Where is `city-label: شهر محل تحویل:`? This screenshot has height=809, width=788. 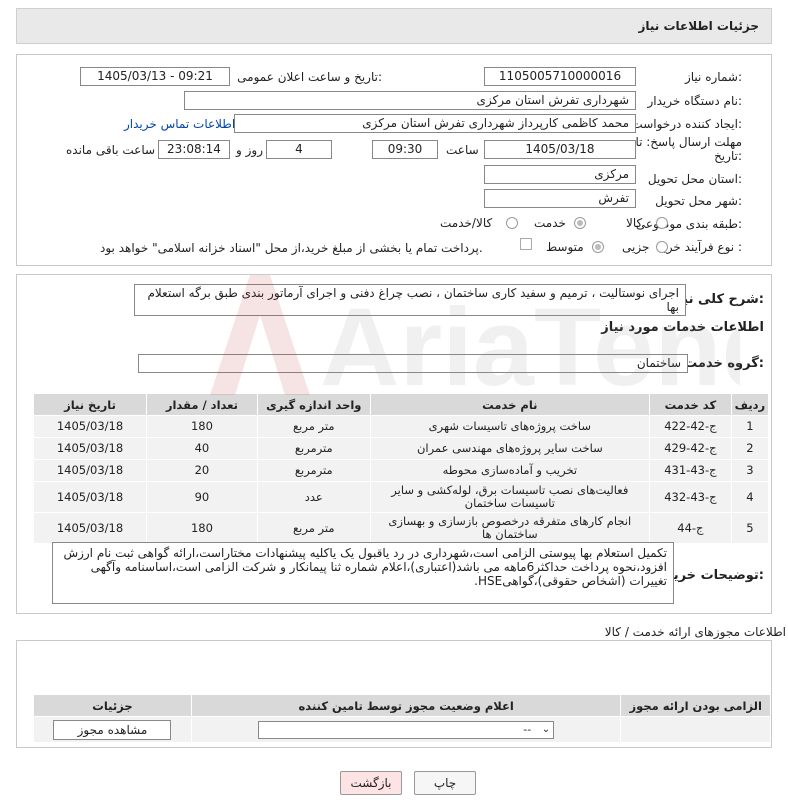 city-label: شهر محل تحویل: is located at coordinates (698, 201).